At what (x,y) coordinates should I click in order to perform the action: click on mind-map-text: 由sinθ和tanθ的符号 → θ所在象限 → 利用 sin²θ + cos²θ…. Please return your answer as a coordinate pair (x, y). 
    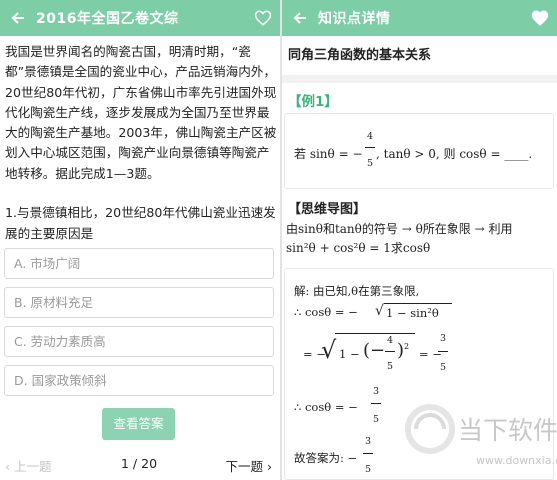
    Looking at the image, I should click on (420, 239).